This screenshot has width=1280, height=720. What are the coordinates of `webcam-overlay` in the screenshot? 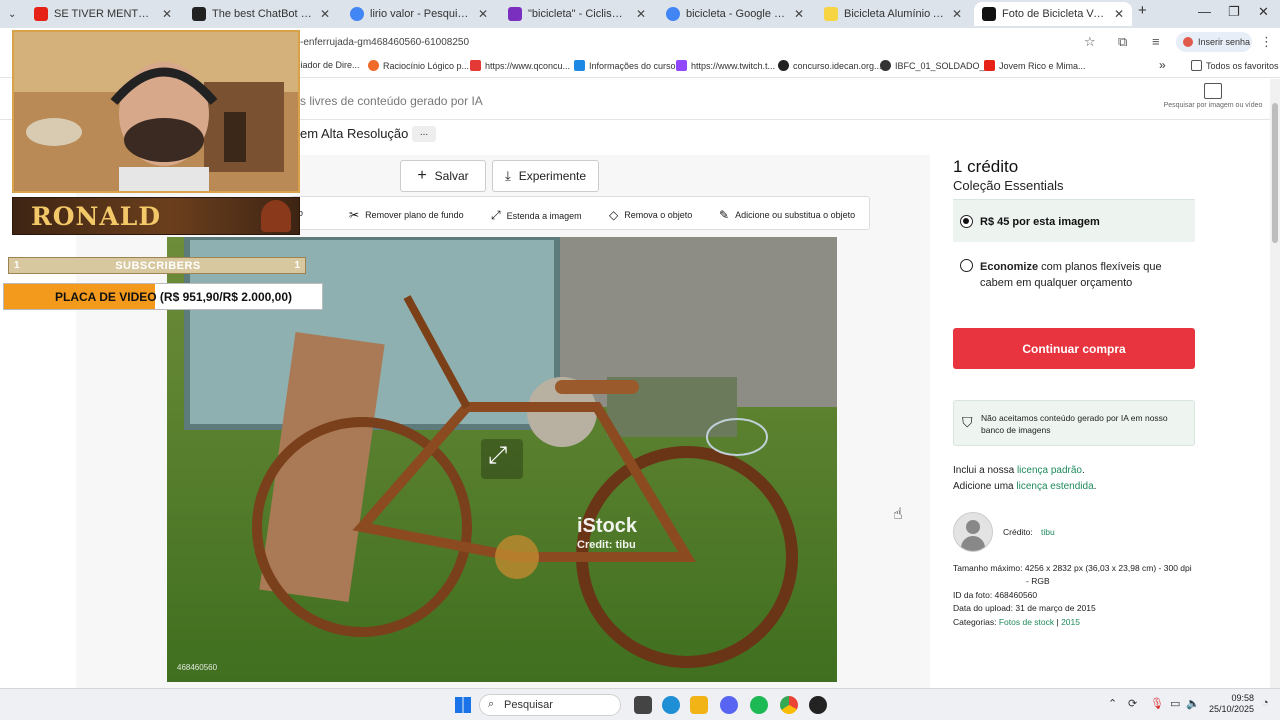 It's located at (156, 111).